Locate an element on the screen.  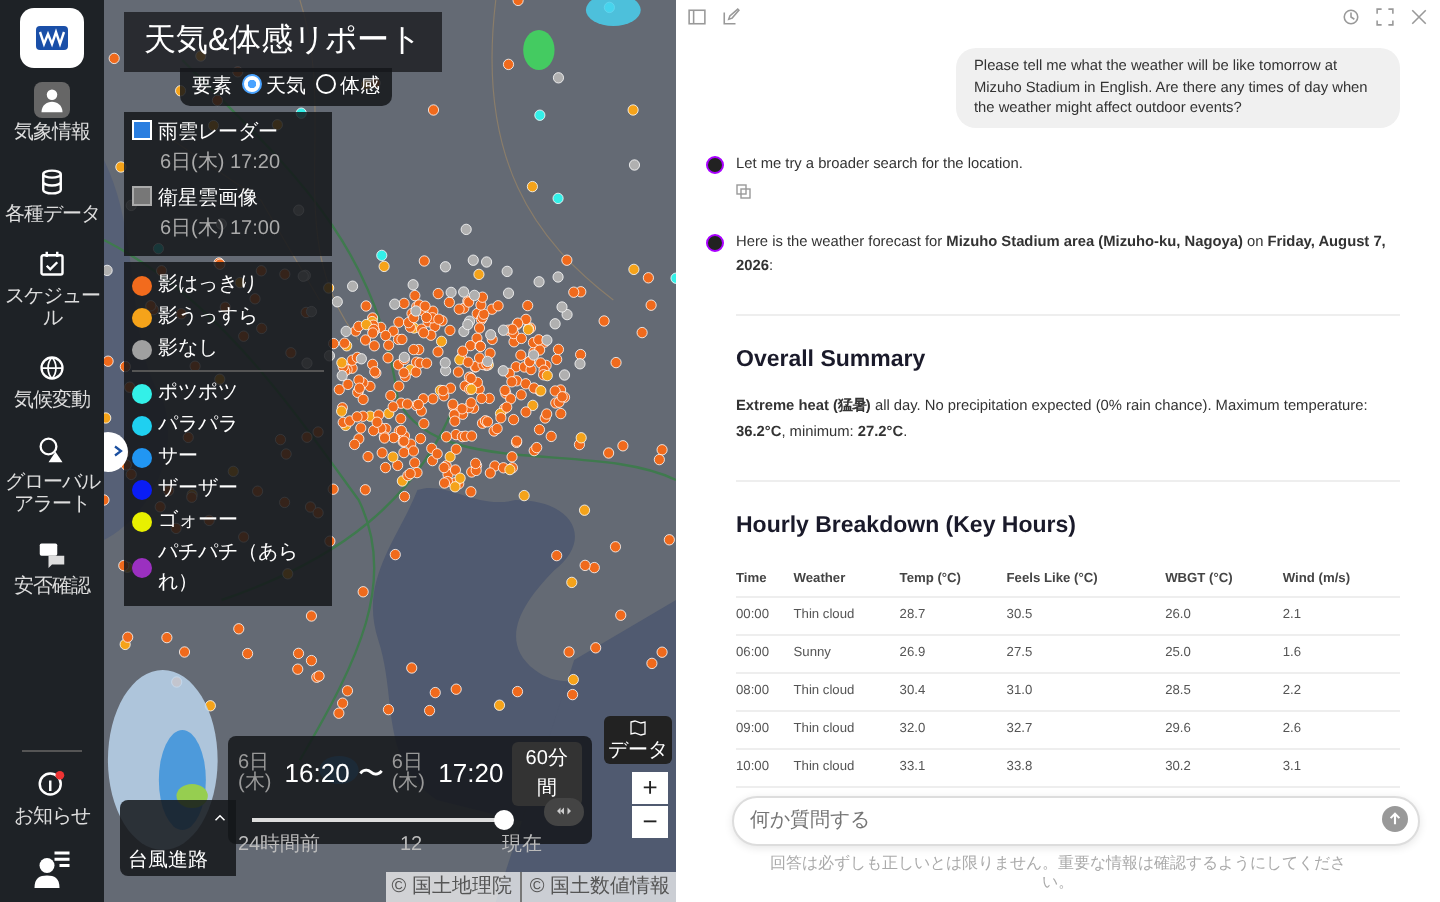
legend-label: ポツポツ is located at coordinates (198, 394).